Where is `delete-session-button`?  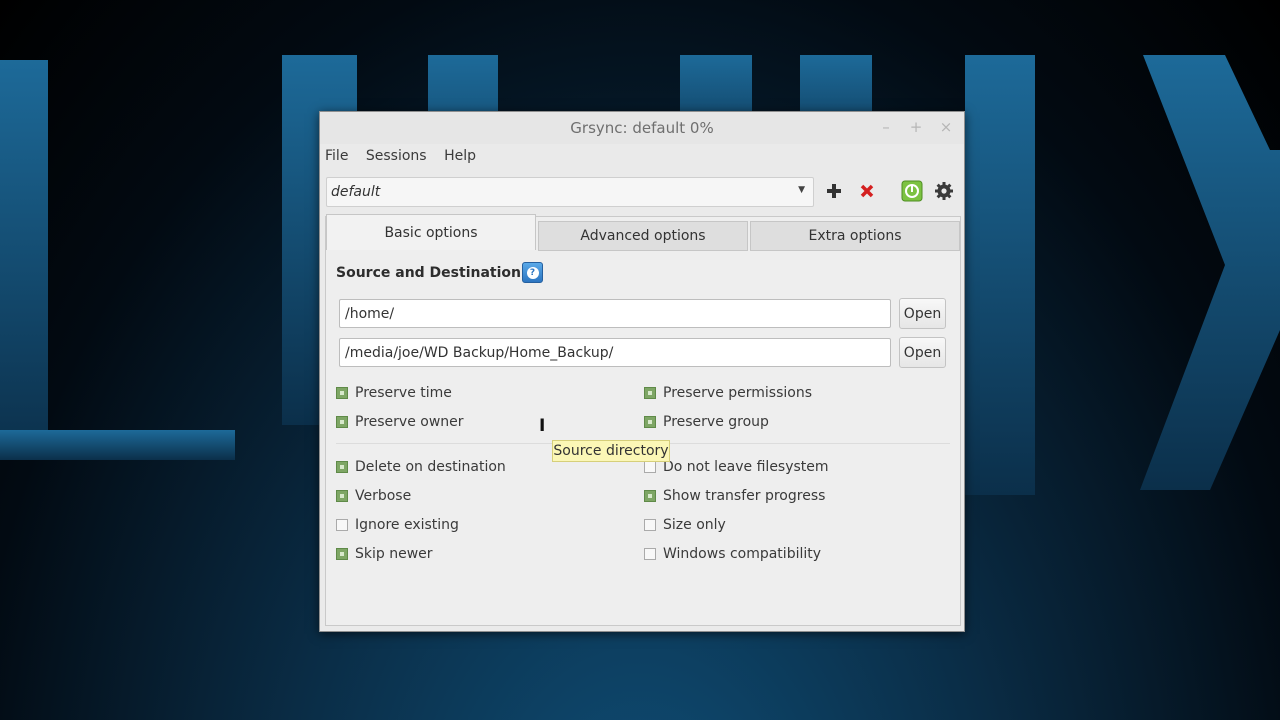
delete-session-button is located at coordinates (867, 191).